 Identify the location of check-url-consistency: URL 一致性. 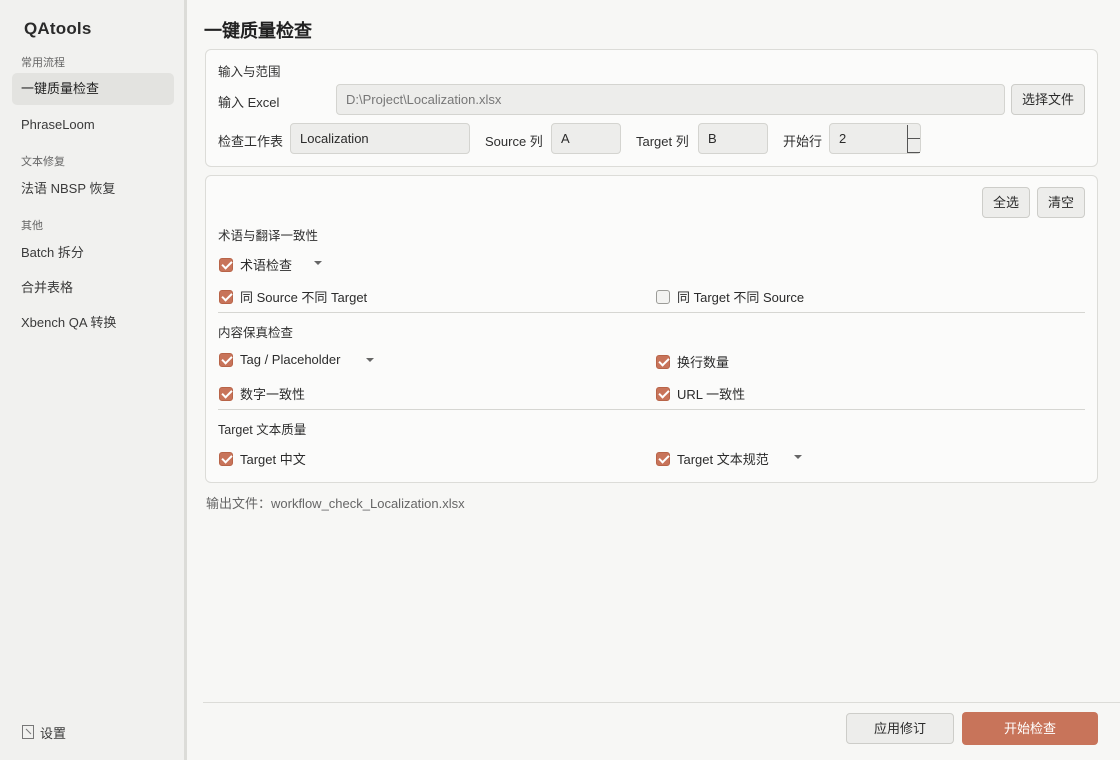
(700, 393).